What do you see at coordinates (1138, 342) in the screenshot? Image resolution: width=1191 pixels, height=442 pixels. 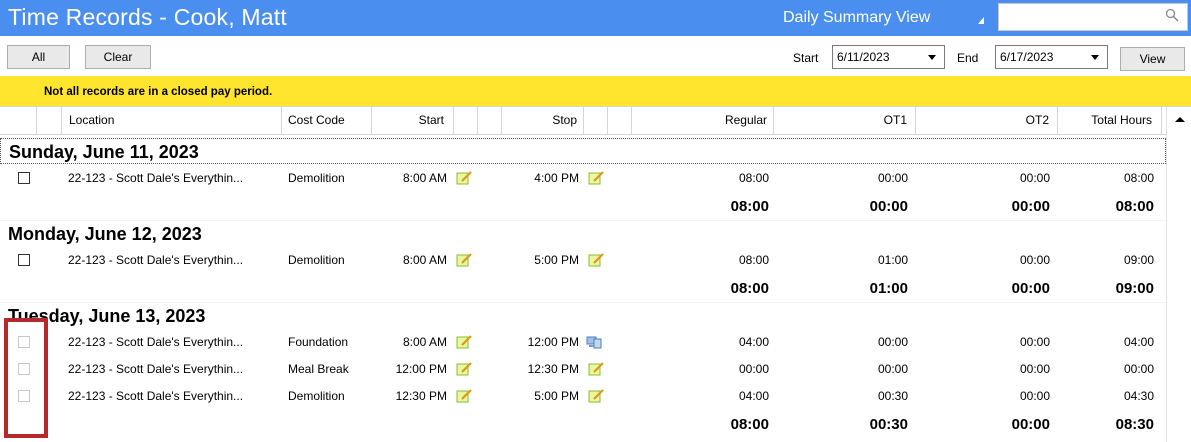 I see `total-hours-cell: 04:00` at bounding box center [1138, 342].